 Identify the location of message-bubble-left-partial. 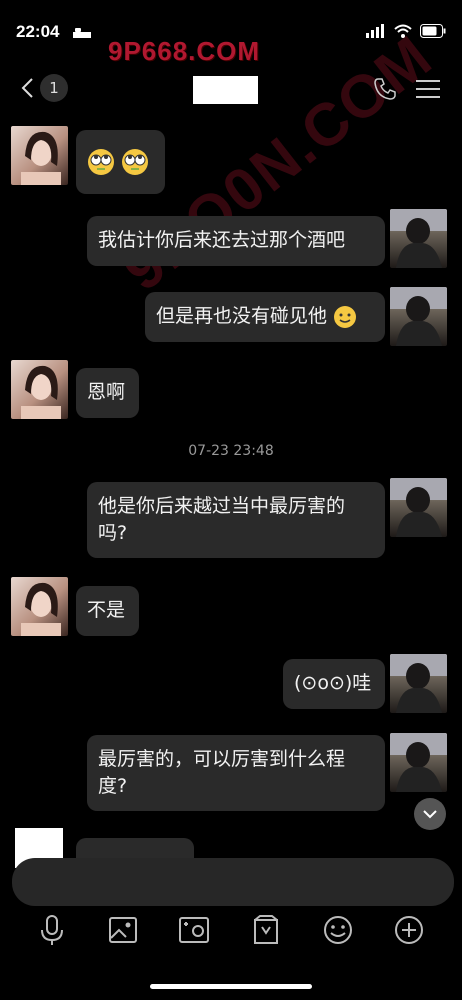
(135, 848).